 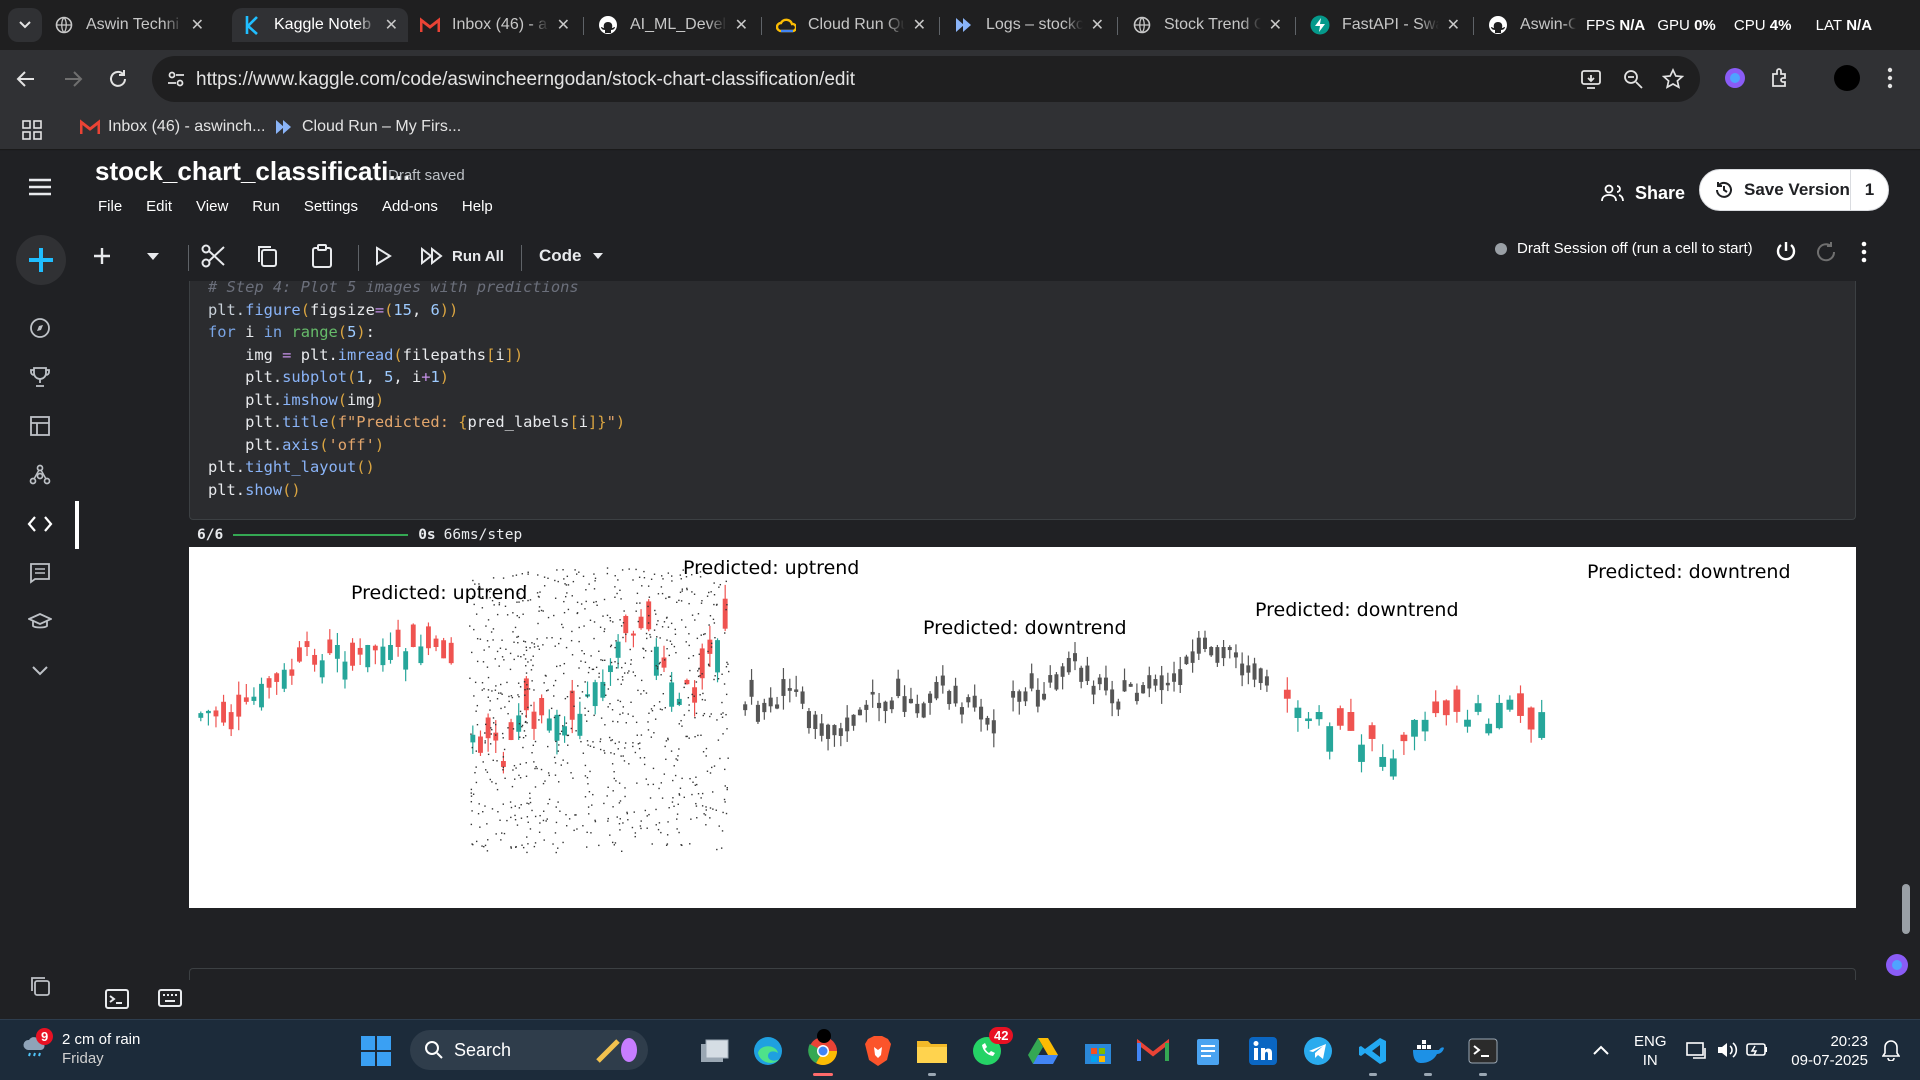 What do you see at coordinates (673, 25) in the screenshot?
I see `browser-tab: AI_ML_Develo ✕` at bounding box center [673, 25].